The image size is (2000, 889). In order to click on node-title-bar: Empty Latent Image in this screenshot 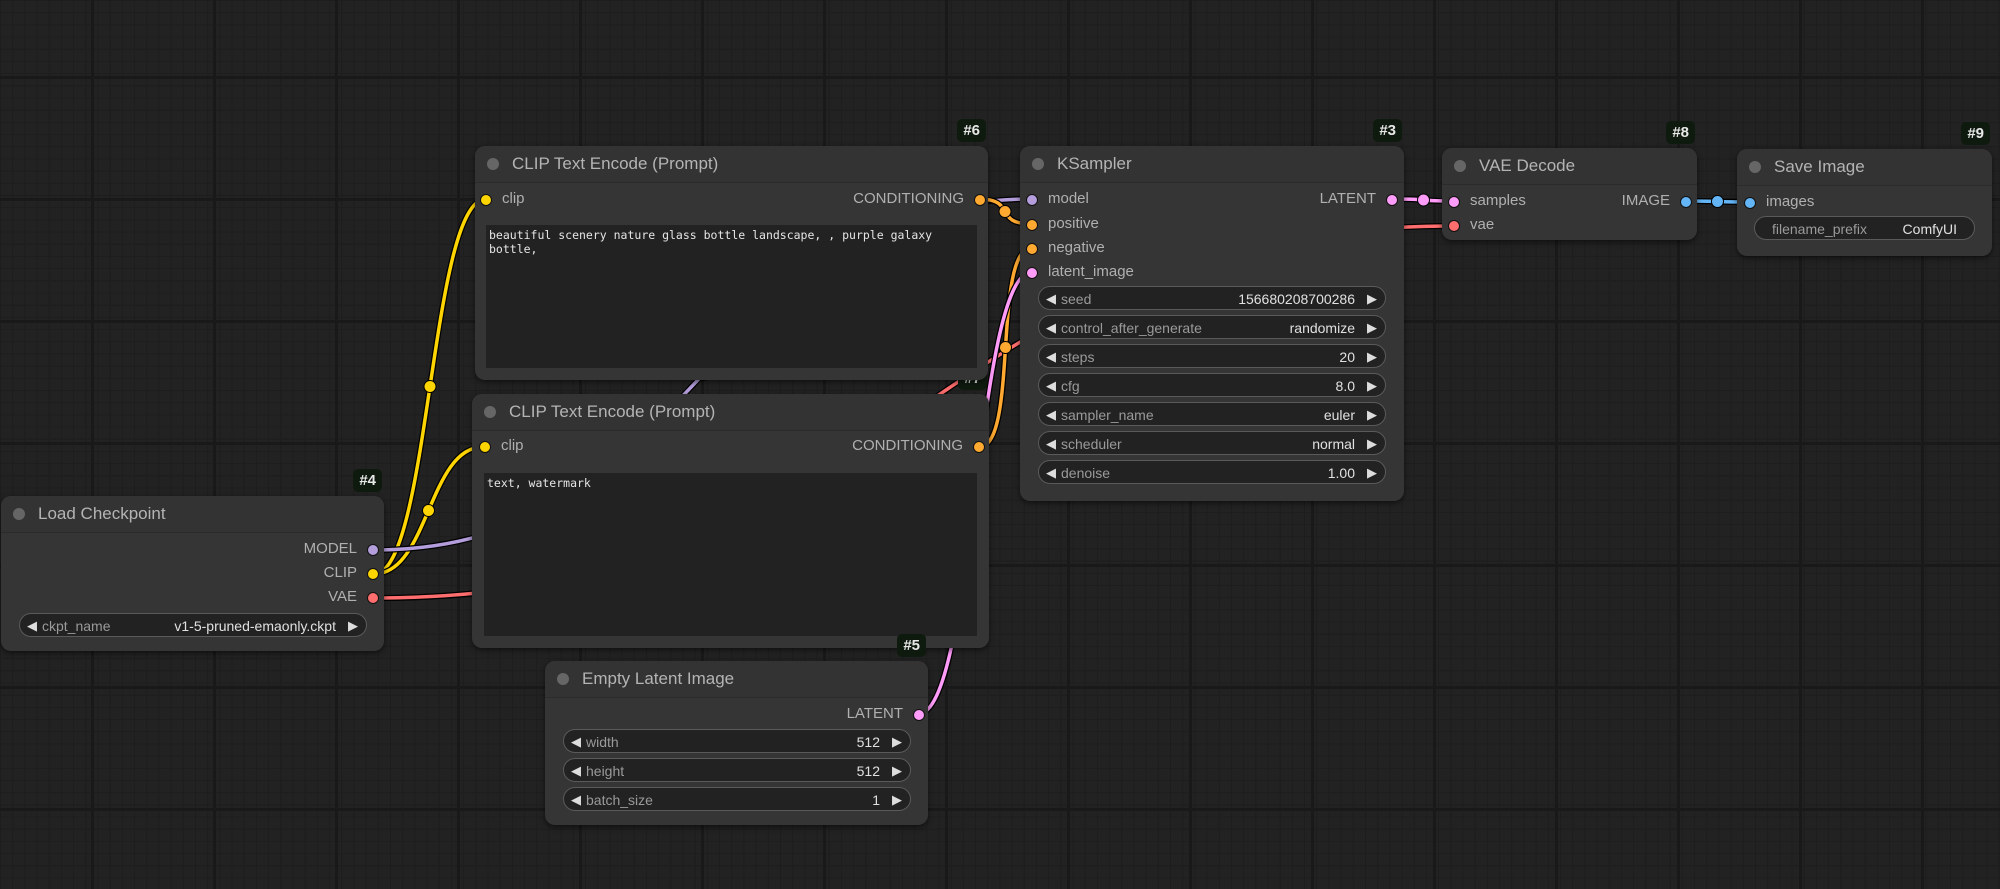, I will do `click(736, 679)`.